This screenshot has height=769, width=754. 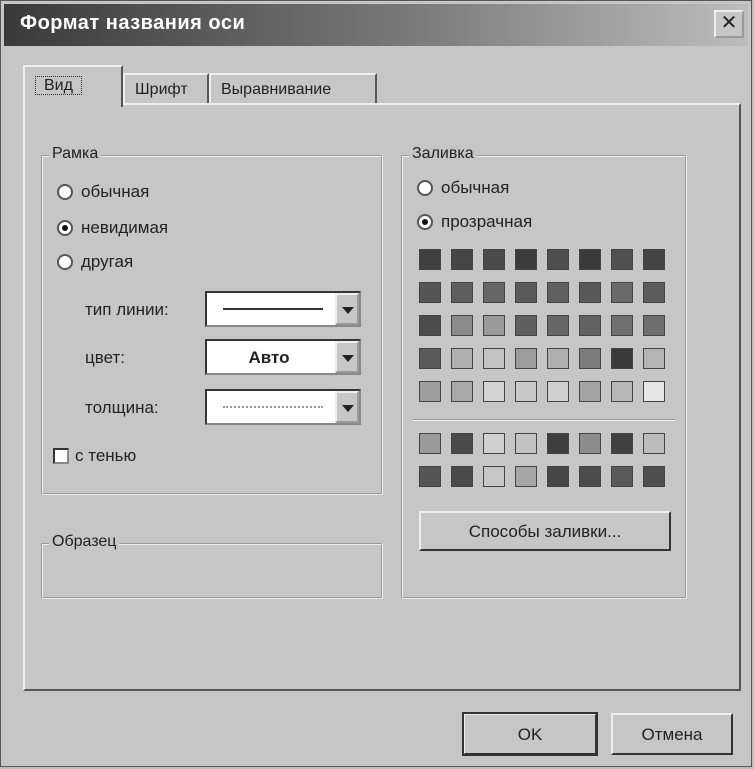 I want to click on sample-group: Образец, so click(x=212, y=566).